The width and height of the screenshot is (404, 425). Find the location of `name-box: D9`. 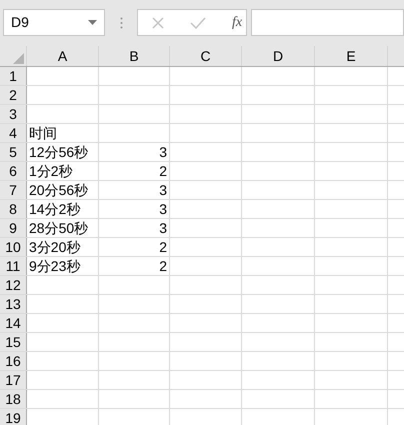

name-box: D9 is located at coordinates (54, 22).